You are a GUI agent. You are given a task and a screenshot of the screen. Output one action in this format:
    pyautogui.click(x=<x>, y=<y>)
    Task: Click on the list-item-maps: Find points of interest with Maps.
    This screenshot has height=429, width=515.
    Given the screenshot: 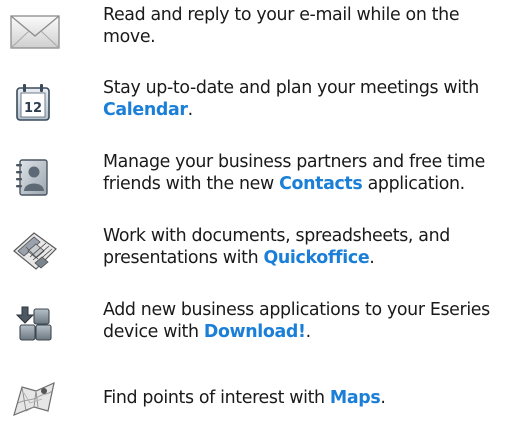 What is the action you would take?
    pyautogui.click(x=257, y=401)
    